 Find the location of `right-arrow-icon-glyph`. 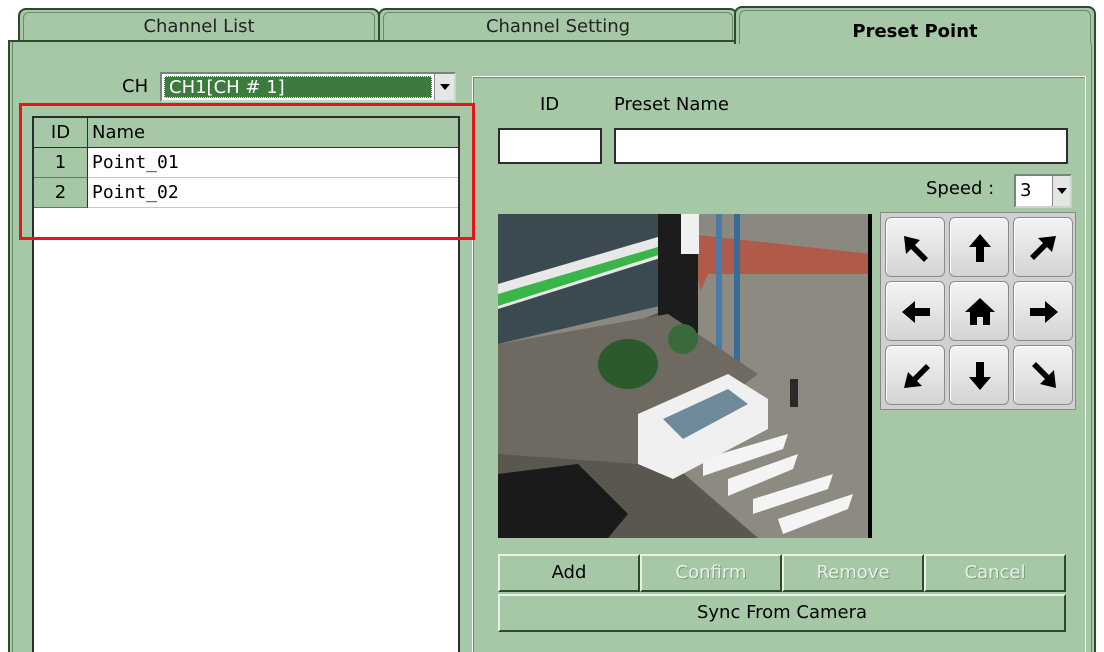

right-arrow-icon-glyph is located at coordinates (1044, 312).